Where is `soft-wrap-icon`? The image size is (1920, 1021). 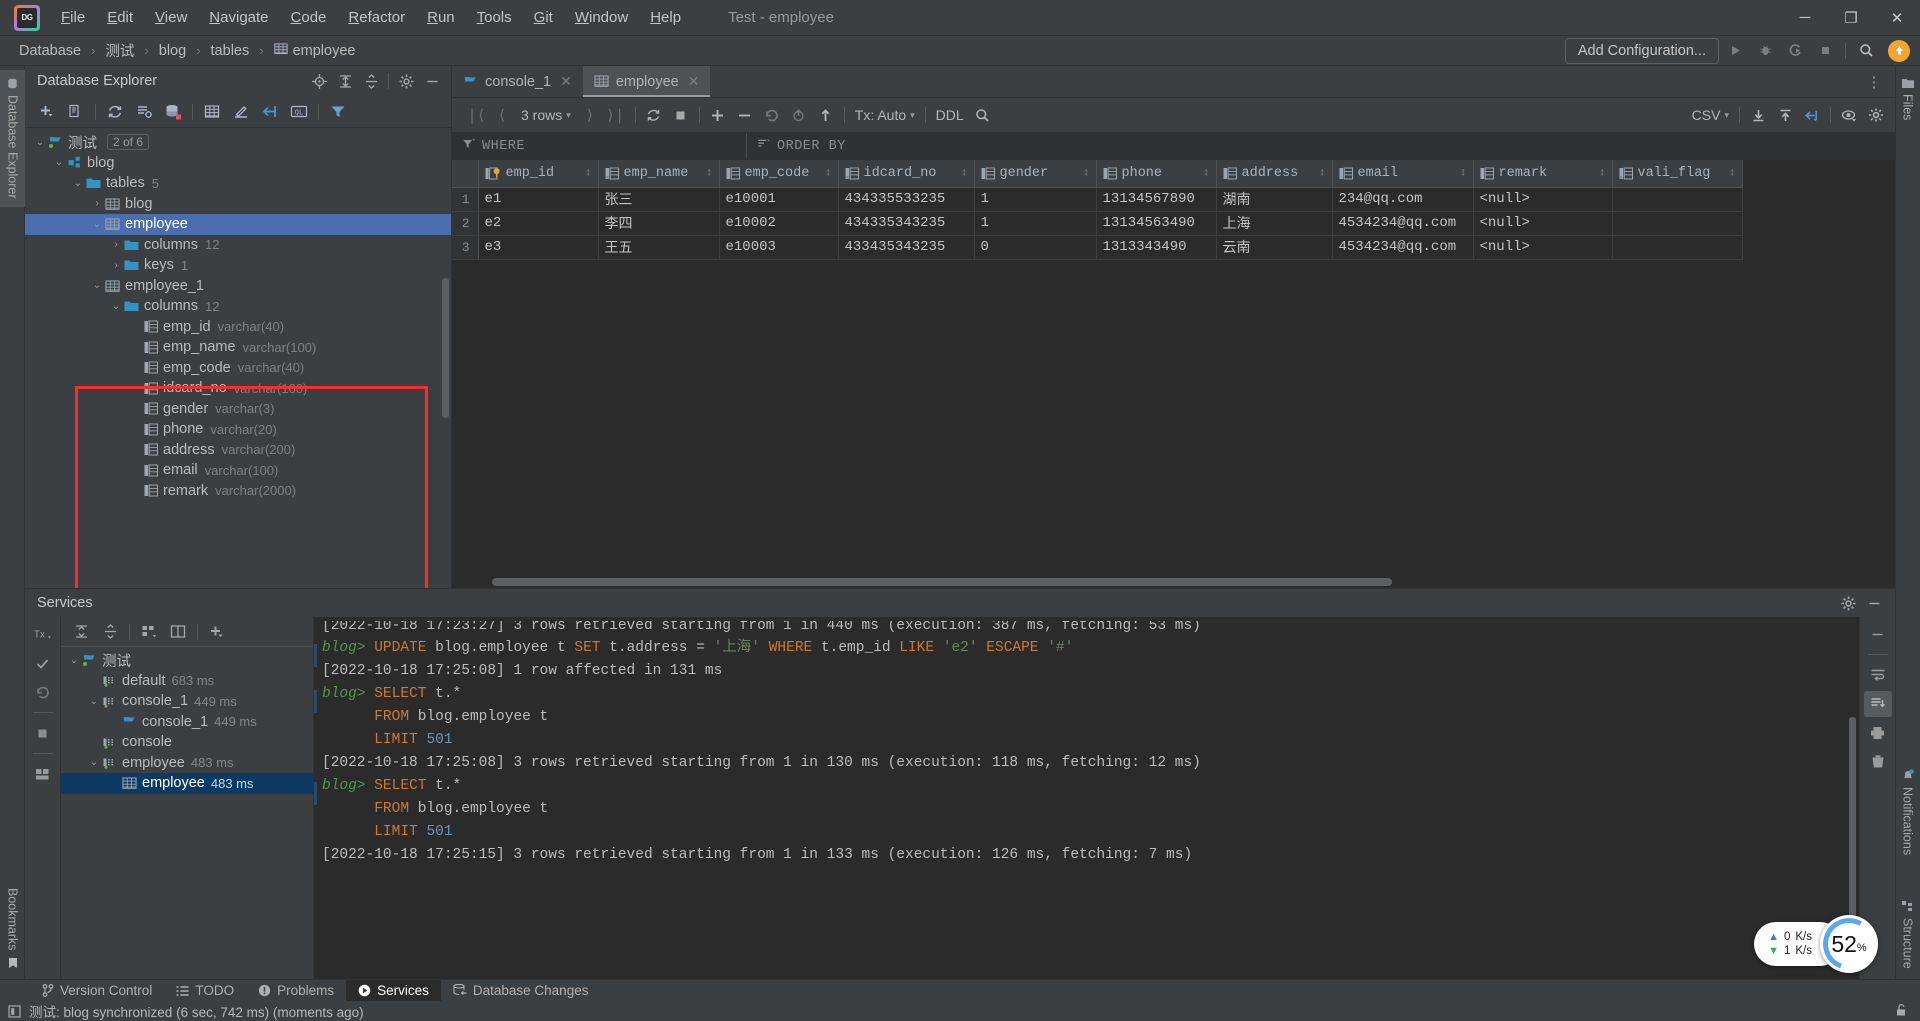 soft-wrap-icon is located at coordinates (1878, 675).